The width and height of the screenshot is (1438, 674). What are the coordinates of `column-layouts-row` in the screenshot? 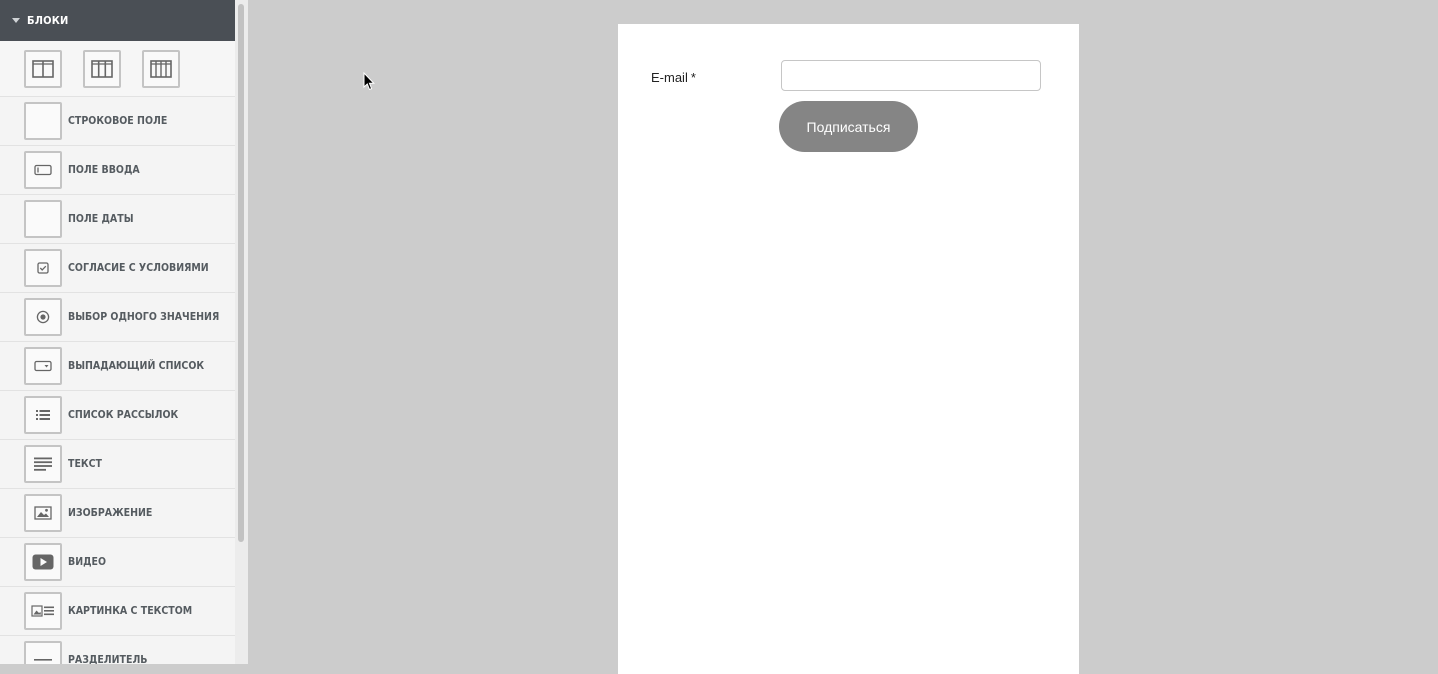 It's located at (117, 69).